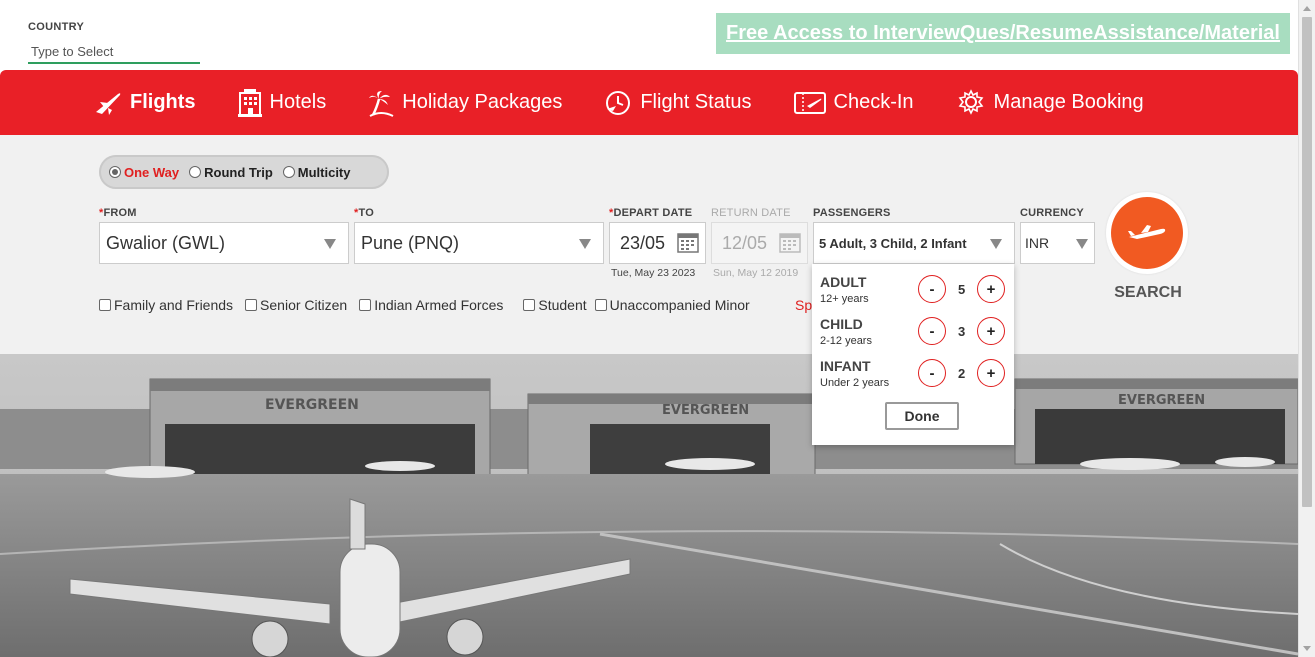 This screenshot has height=657, width=1315. I want to click on pax-type: INFANT, so click(845, 366).